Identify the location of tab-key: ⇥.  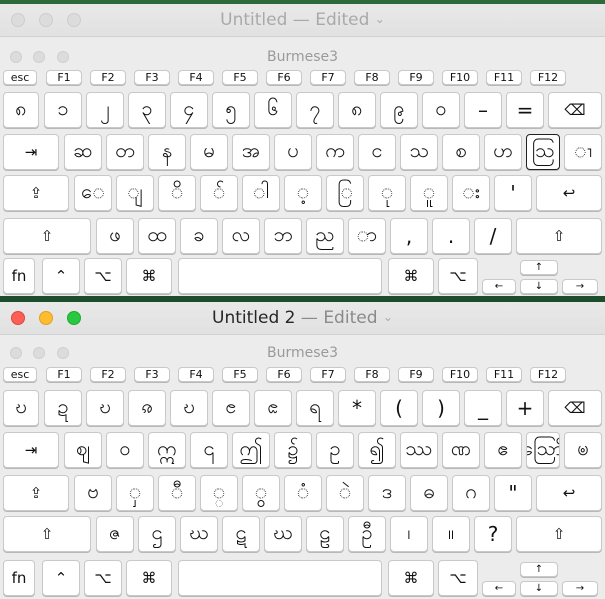
(31, 450).